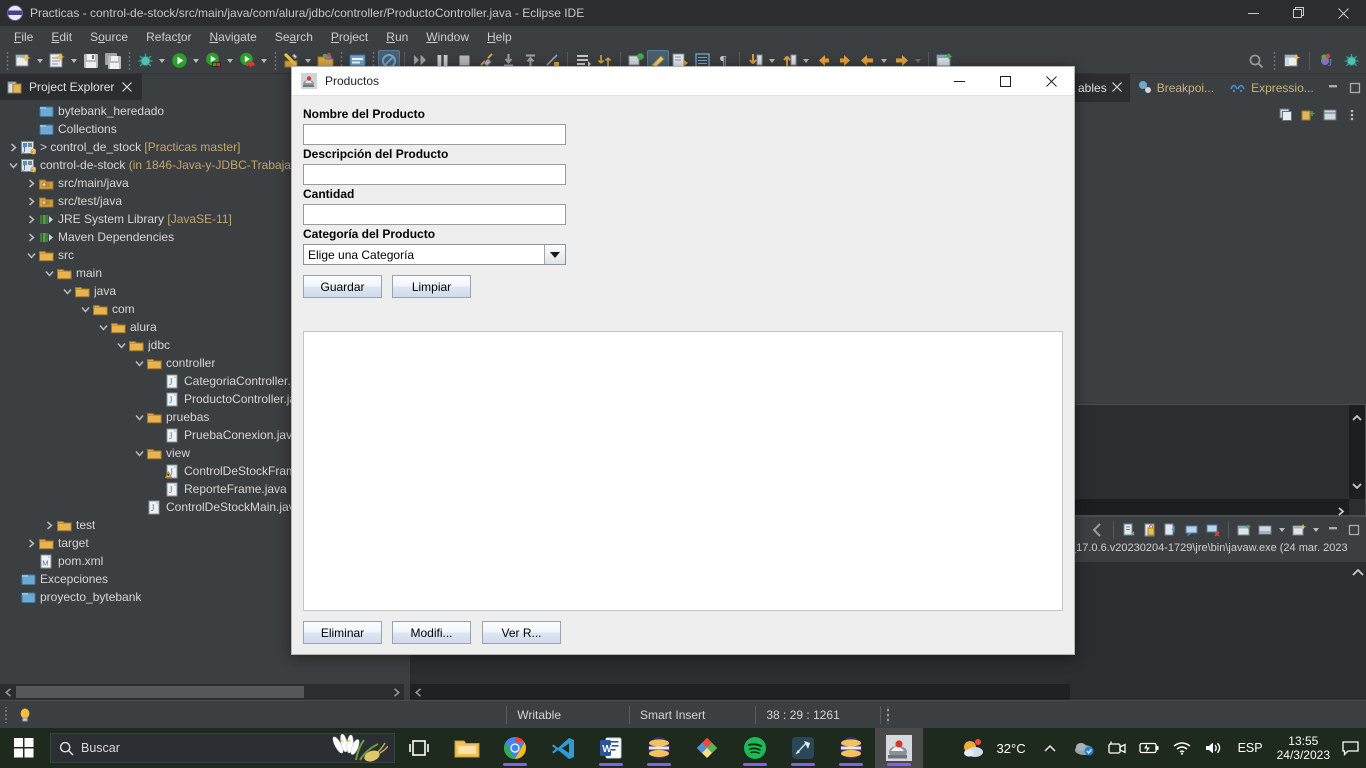 The width and height of the screenshot is (1366, 768). Describe the element at coordinates (349, 37) in the screenshot. I see `menu-project: Project` at that location.